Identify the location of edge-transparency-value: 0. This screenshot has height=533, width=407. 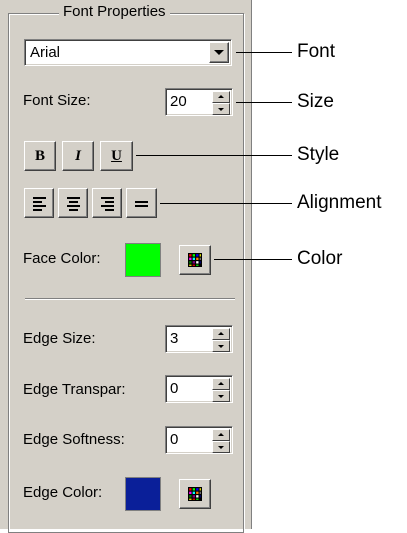
(174, 388).